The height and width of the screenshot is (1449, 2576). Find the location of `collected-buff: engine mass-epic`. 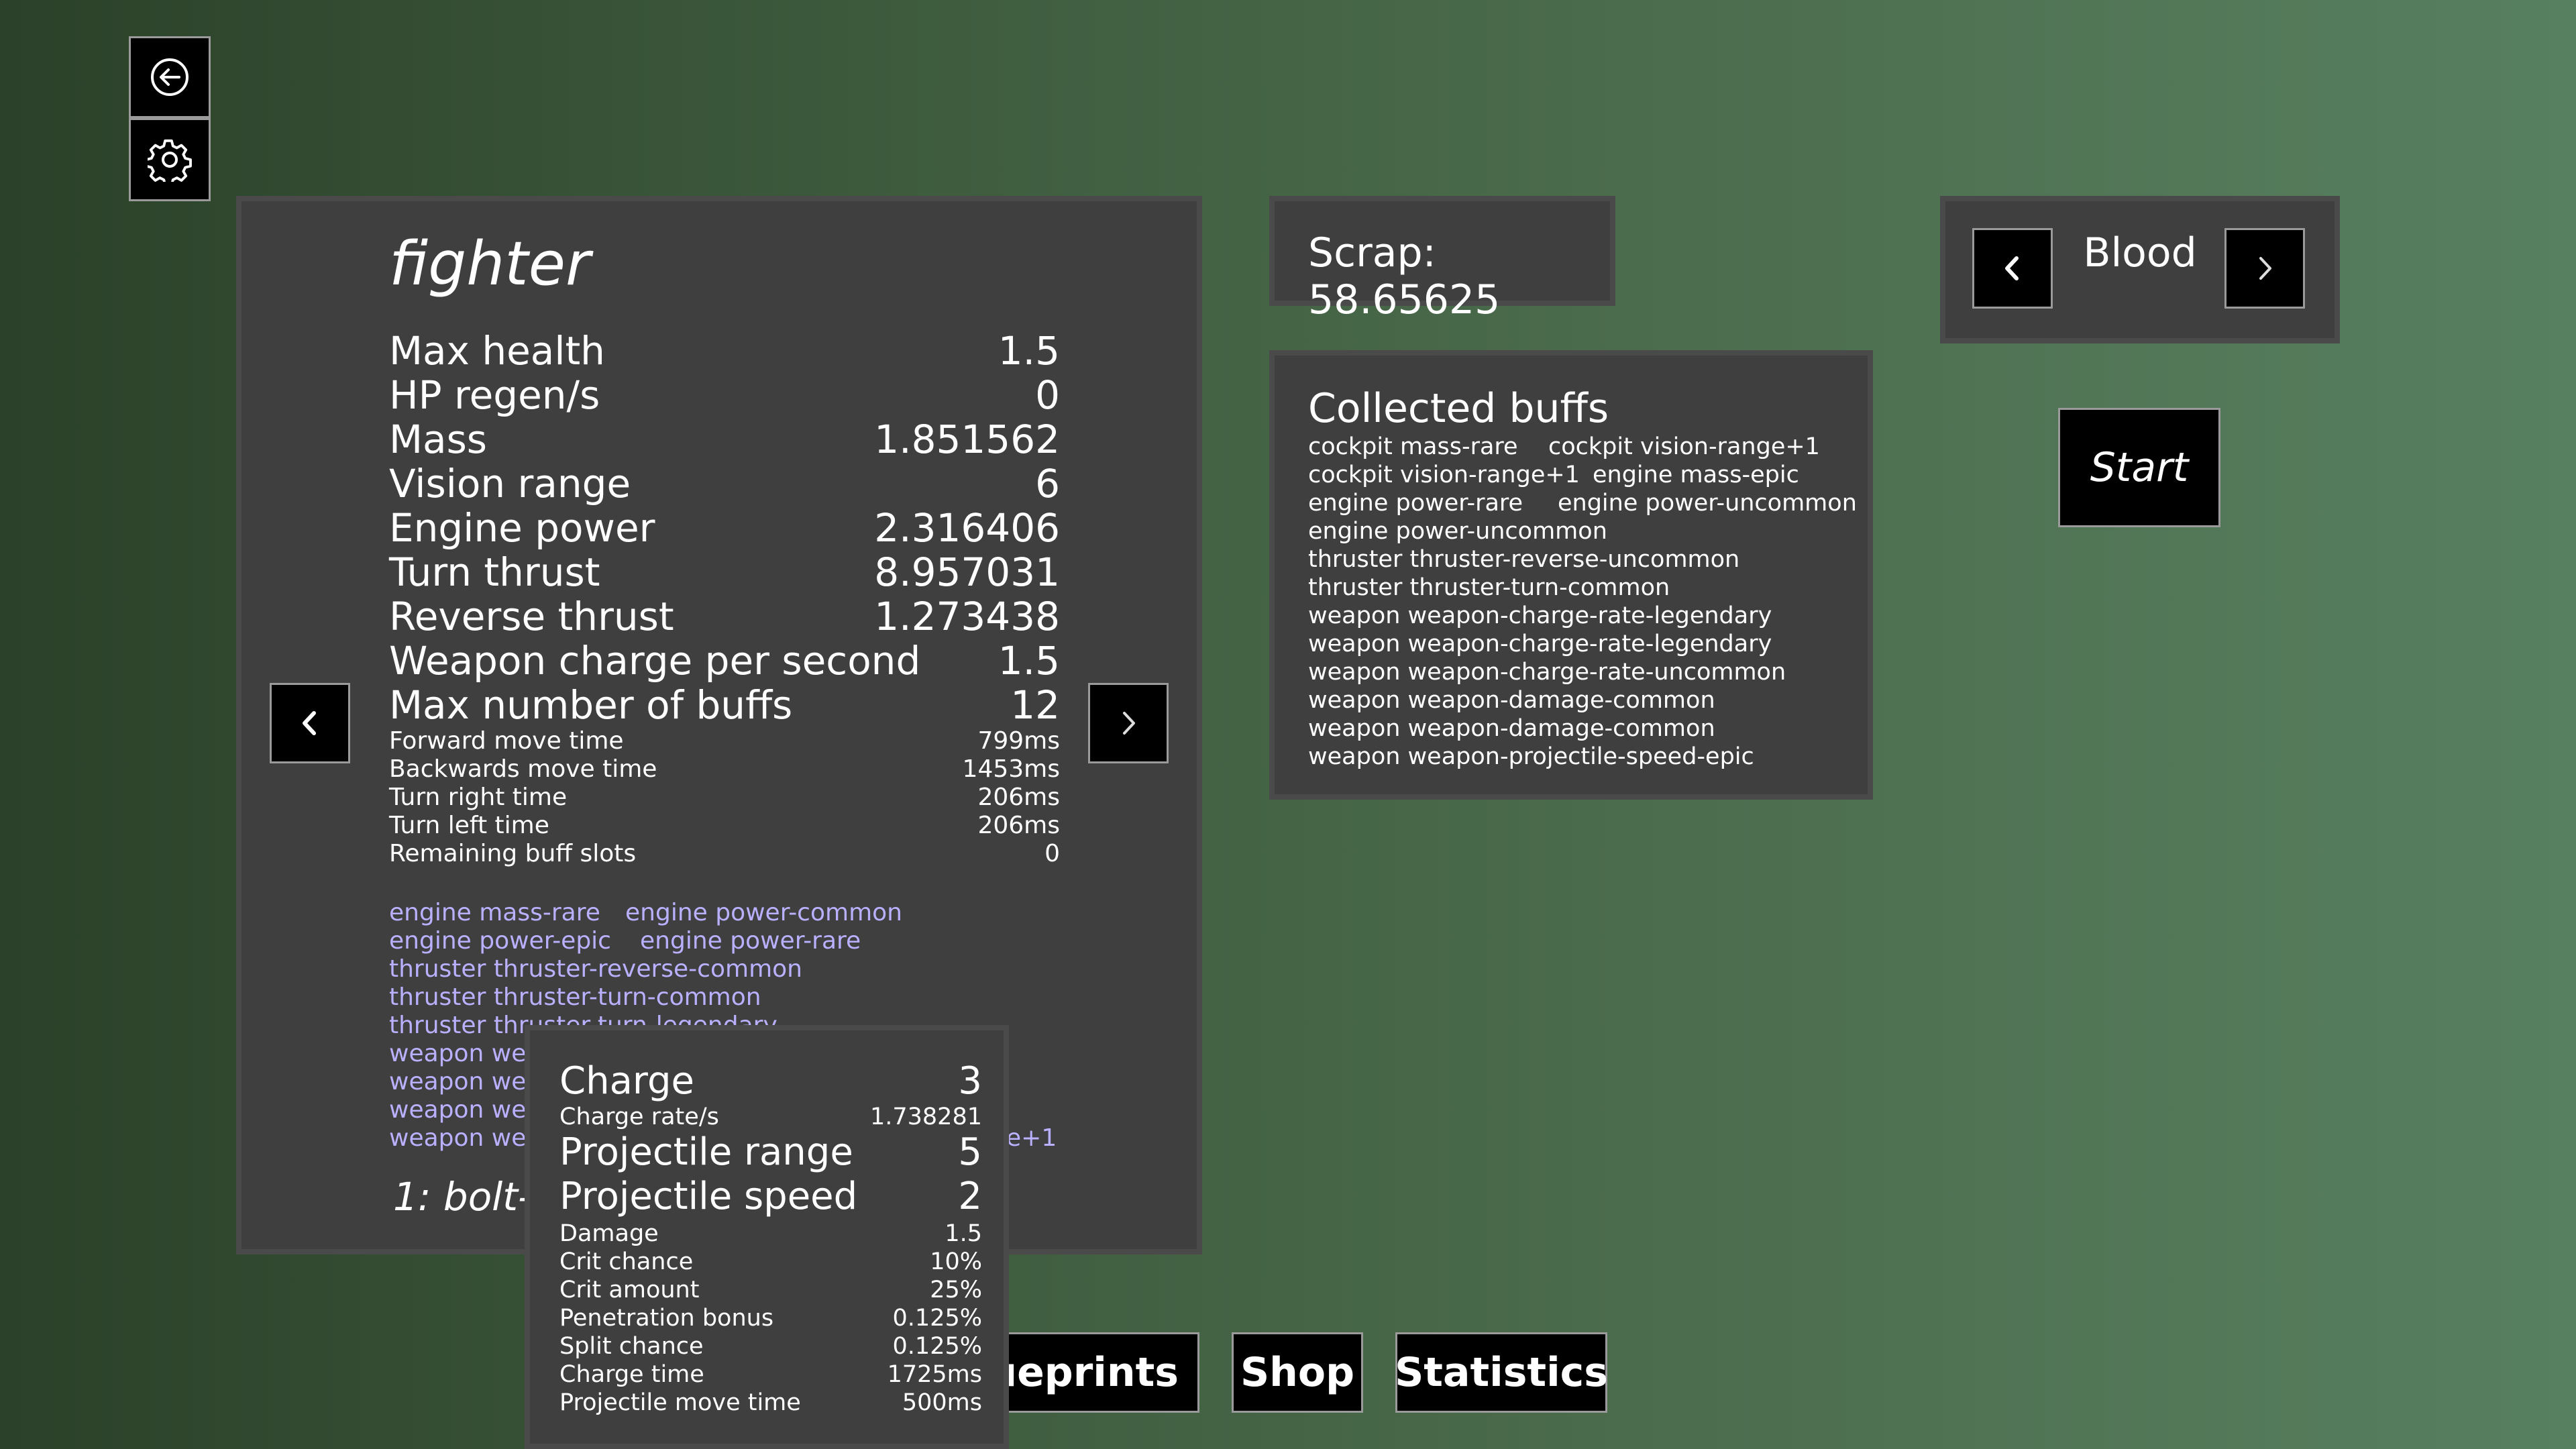

collected-buff: engine mass-epic is located at coordinates (1696, 475).